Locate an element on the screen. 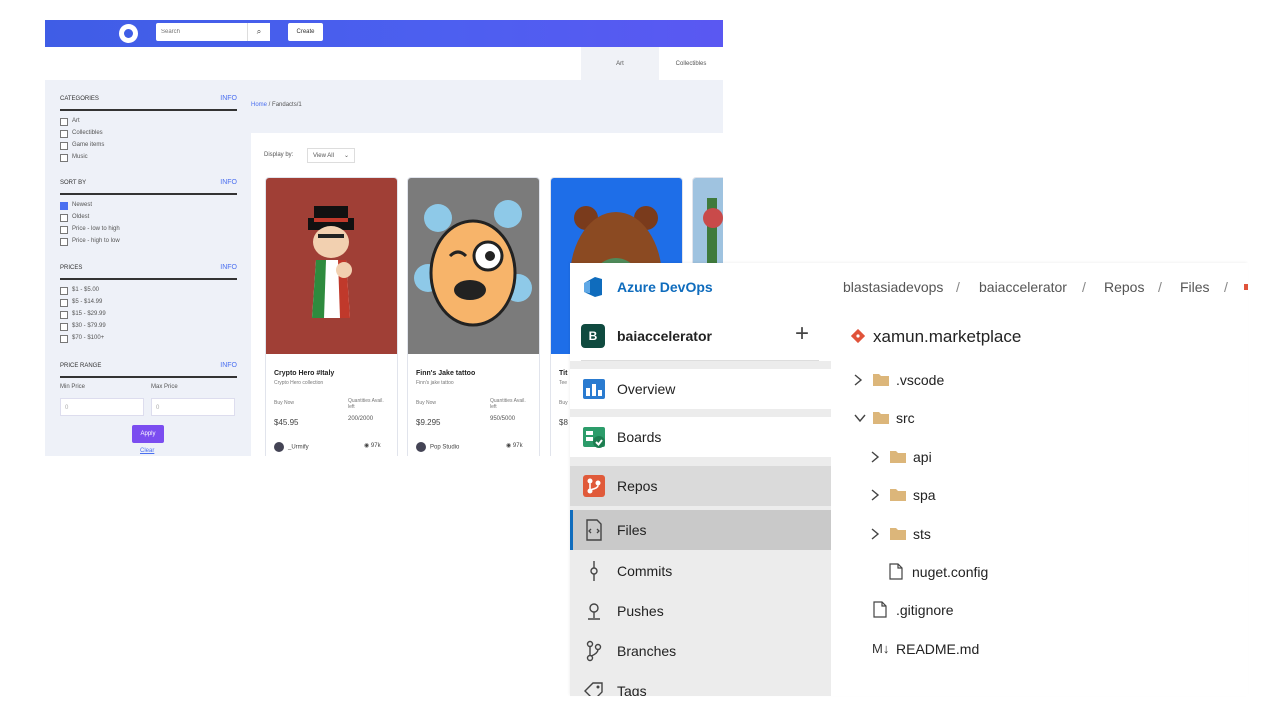 The width and height of the screenshot is (1280, 720). tree-item-label: src is located at coordinates (905, 418).